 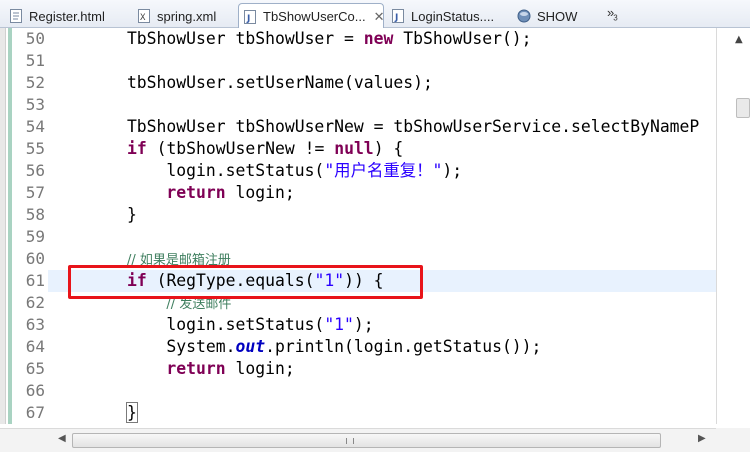 What do you see at coordinates (35, 214) in the screenshot?
I see `line-number: 58` at bounding box center [35, 214].